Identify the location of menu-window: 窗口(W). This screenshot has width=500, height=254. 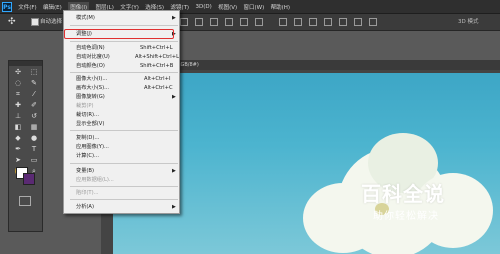
(254, 7).